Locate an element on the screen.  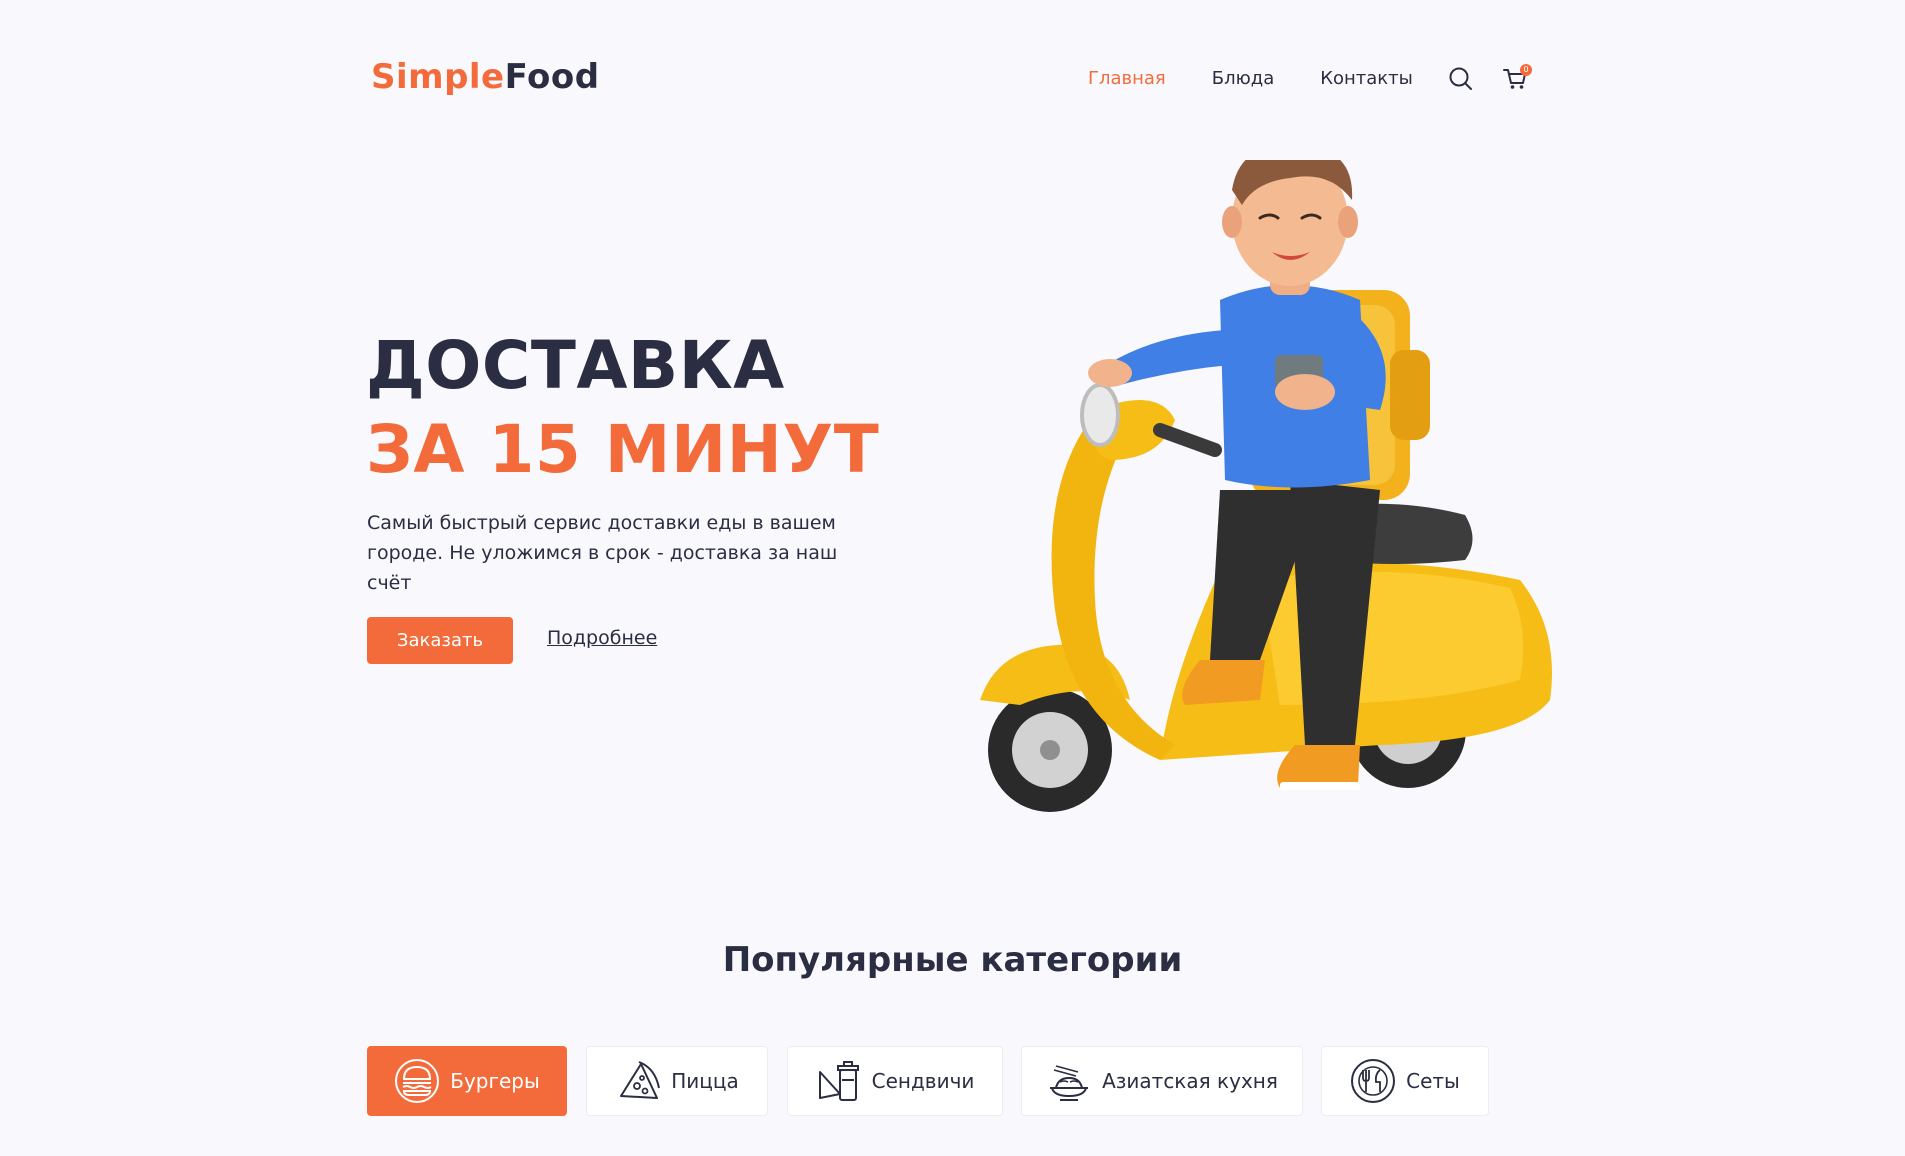
logo-part-simple: Simple is located at coordinates (438, 77).